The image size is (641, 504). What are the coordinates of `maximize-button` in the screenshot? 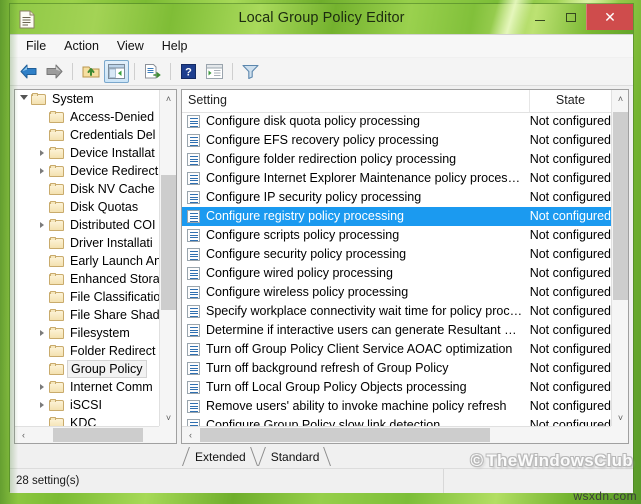 It's located at (570, 17).